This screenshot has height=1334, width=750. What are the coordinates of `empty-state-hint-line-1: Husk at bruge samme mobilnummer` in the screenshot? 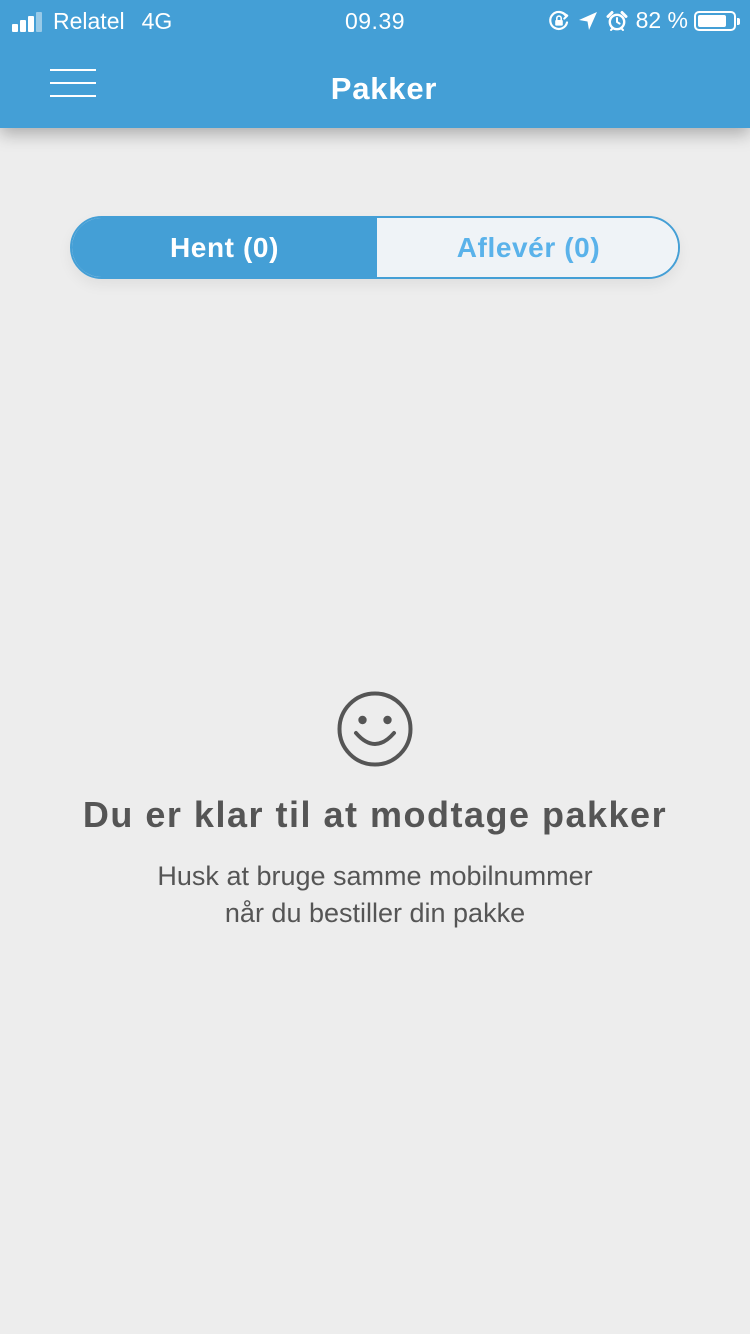 It's located at (375, 876).